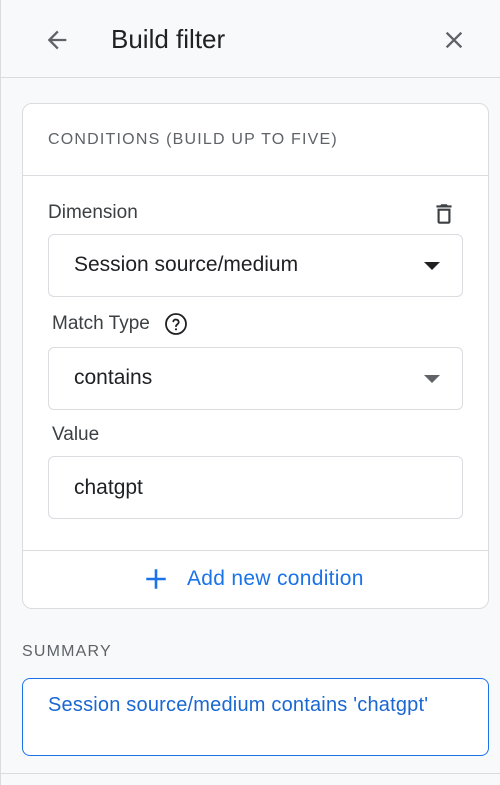 The image size is (500, 785). Describe the element at coordinates (255, 378) in the screenshot. I see `match-type-select: contains` at that location.